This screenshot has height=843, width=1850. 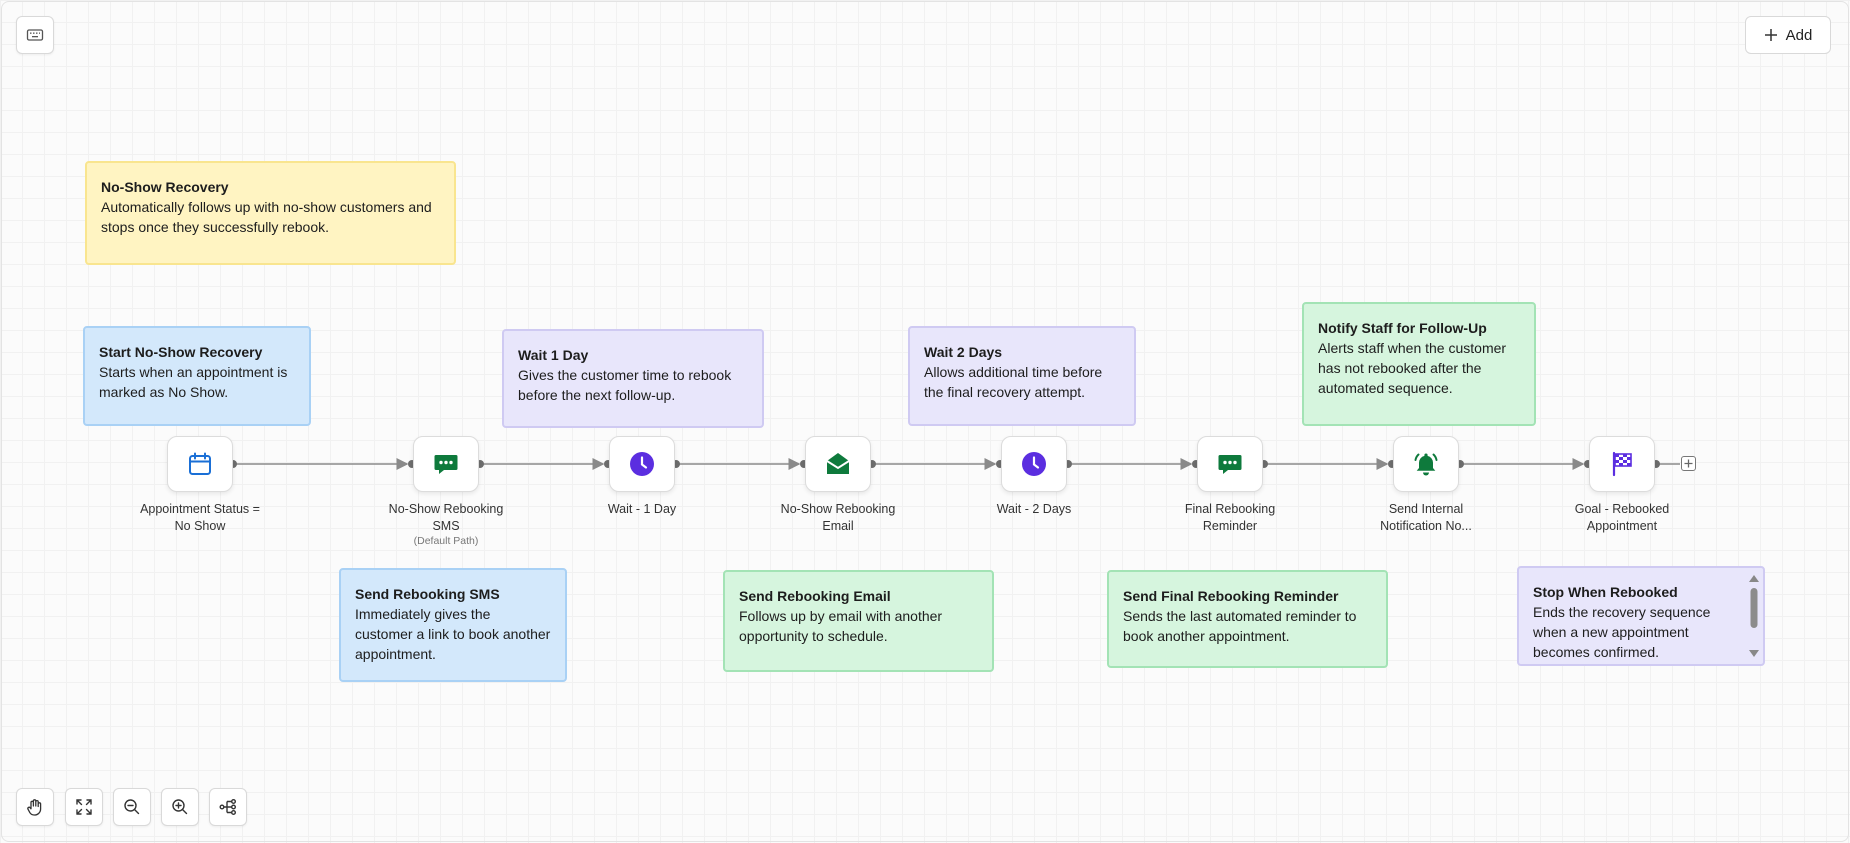 What do you see at coordinates (1605, 592) in the screenshot?
I see `note-title: Stop When Rebooked` at bounding box center [1605, 592].